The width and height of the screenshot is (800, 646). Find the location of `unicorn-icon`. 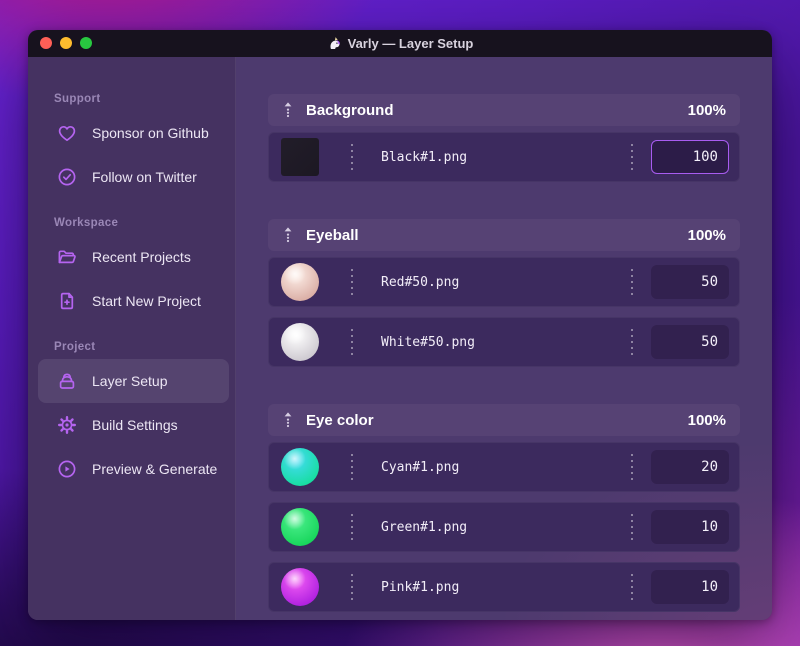

unicorn-icon is located at coordinates (334, 43).